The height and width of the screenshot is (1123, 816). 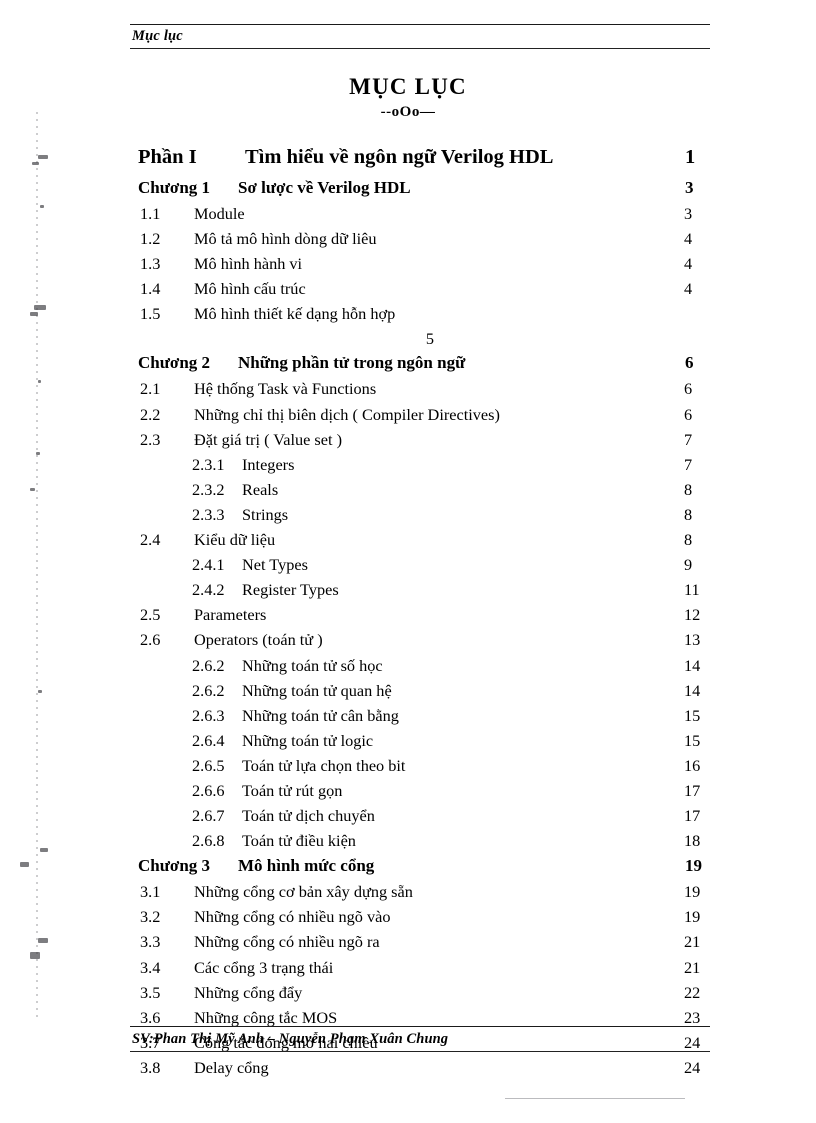 I want to click on toc-entry-number: Chương 2, so click(x=174, y=363).